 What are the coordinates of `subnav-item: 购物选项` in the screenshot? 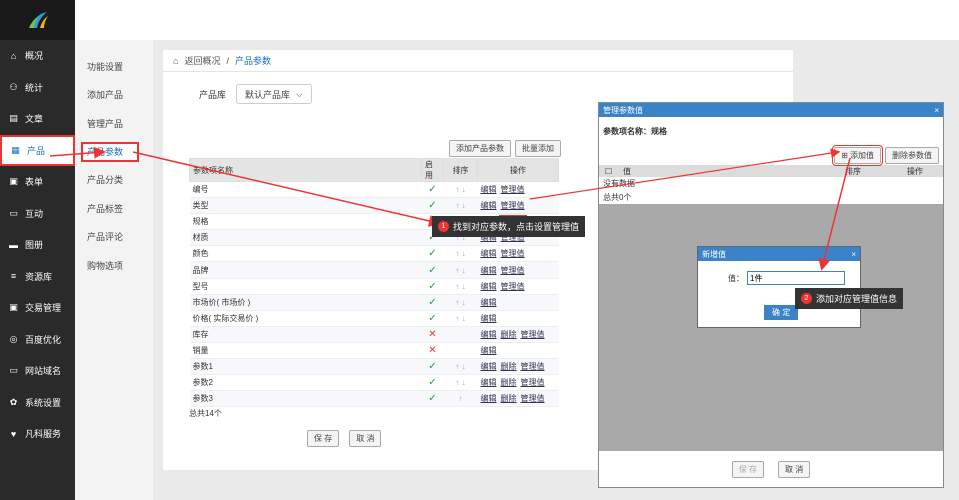 It's located at (114, 265).